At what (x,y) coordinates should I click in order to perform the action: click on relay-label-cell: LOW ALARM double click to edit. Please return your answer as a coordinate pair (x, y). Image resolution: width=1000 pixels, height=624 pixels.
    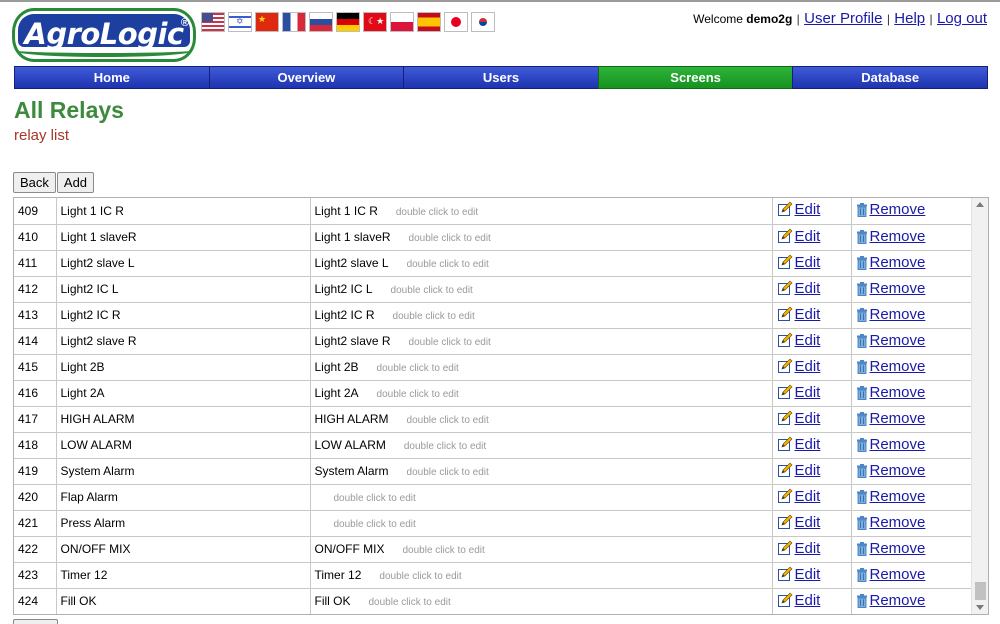
    Looking at the image, I should click on (541, 445).